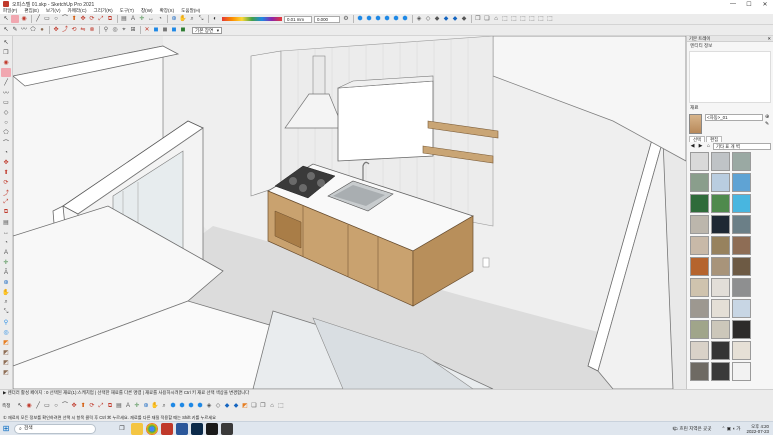 The width and height of the screenshot is (773, 435). What do you see at coordinates (33, 30) in the screenshot?
I see `polygon-icon: ⬠` at bounding box center [33, 30].